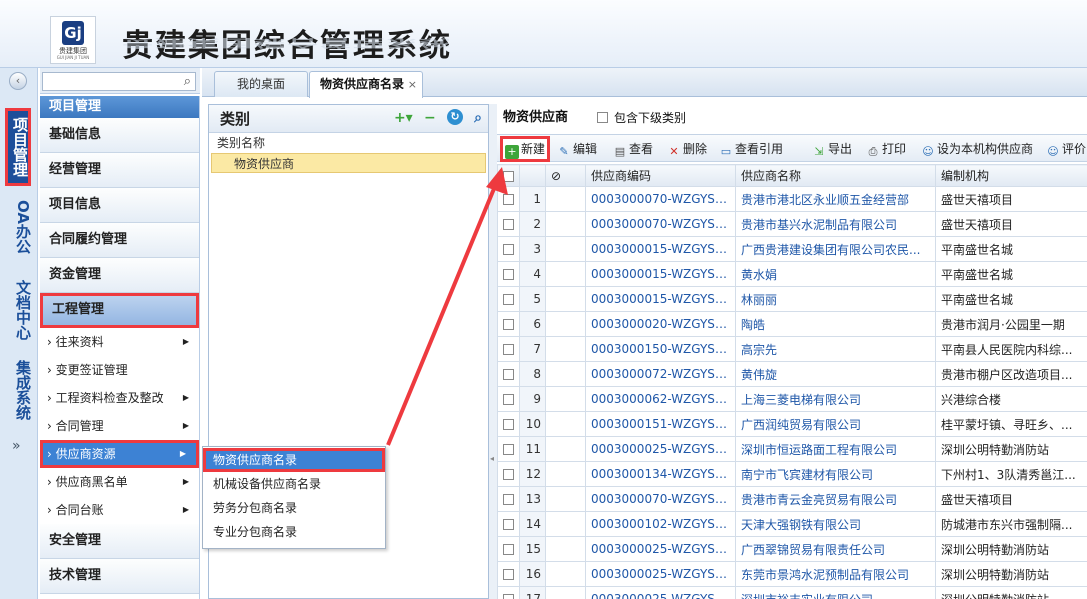 The height and width of the screenshot is (599, 1087). What do you see at coordinates (18, 310) in the screenshot?
I see `rail-item-document-center: 文档中心` at bounding box center [18, 310].